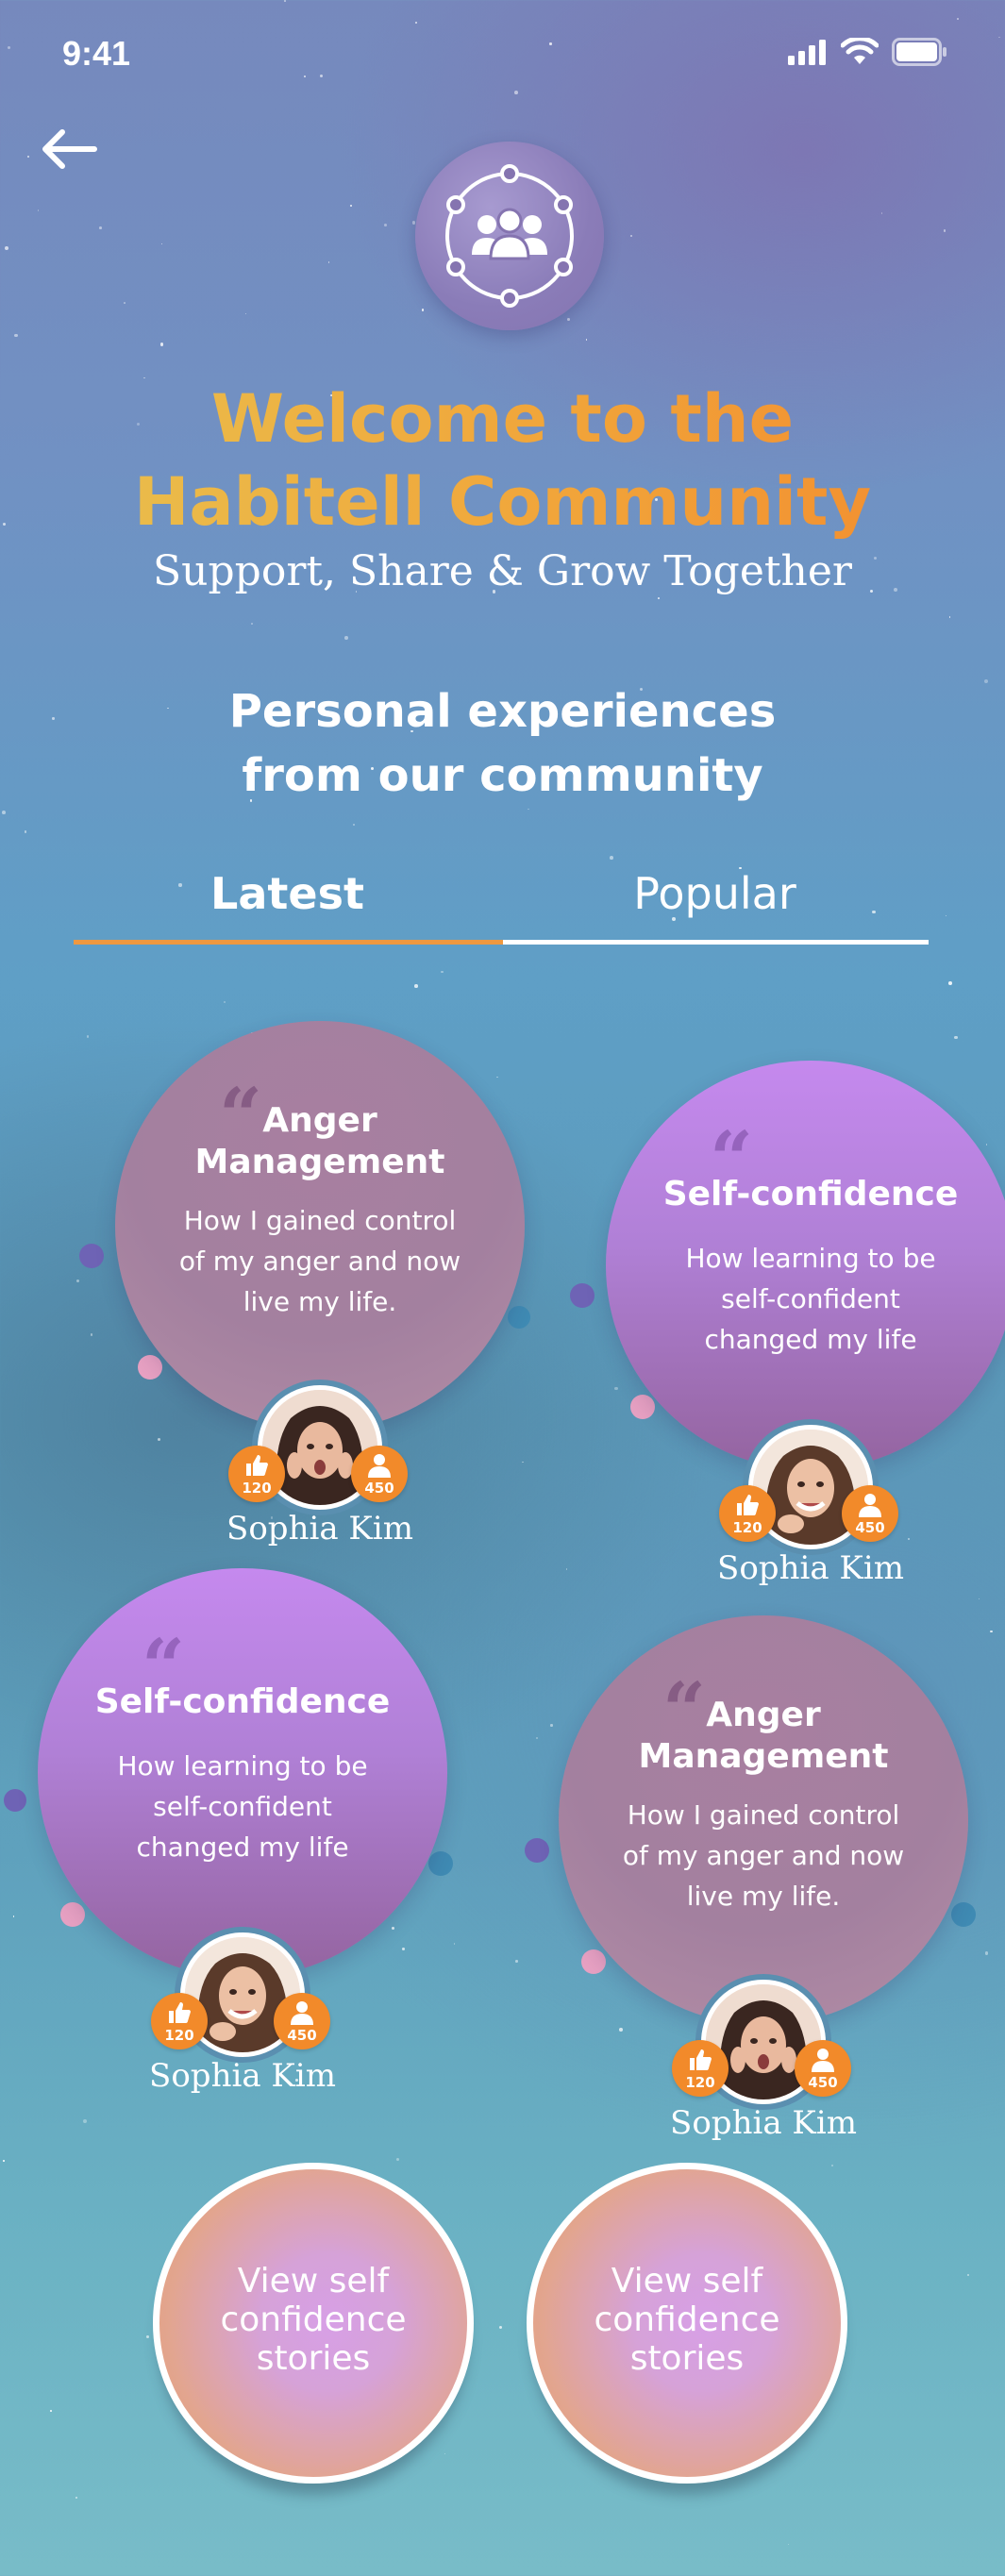 The width and height of the screenshot is (1005, 2576). Describe the element at coordinates (287, 893) in the screenshot. I see `tab-latest: Latest` at that location.